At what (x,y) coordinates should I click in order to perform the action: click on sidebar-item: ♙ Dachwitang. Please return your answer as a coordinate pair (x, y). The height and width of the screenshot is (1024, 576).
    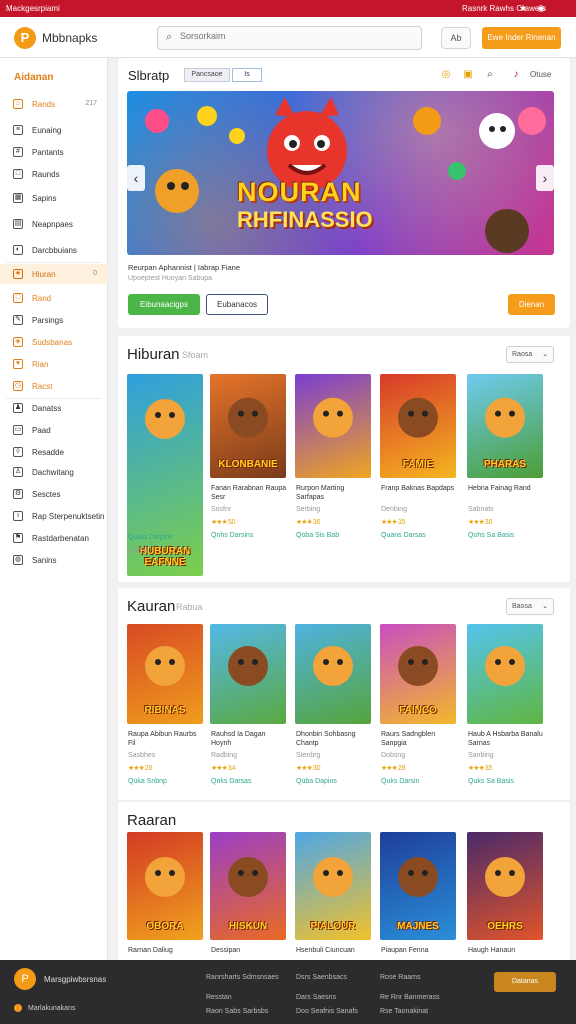
    Looking at the image, I should click on (54, 472).